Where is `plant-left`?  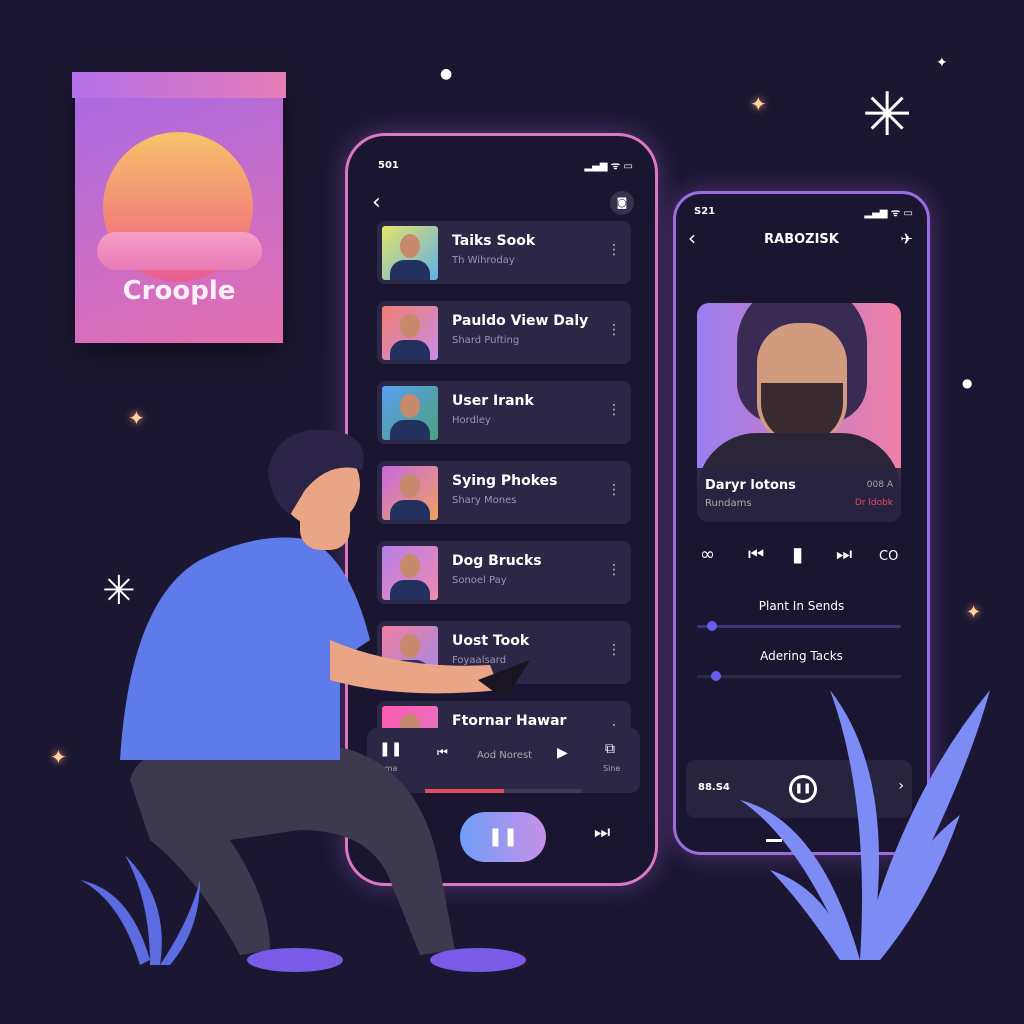 plant-left is located at coordinates (140, 910).